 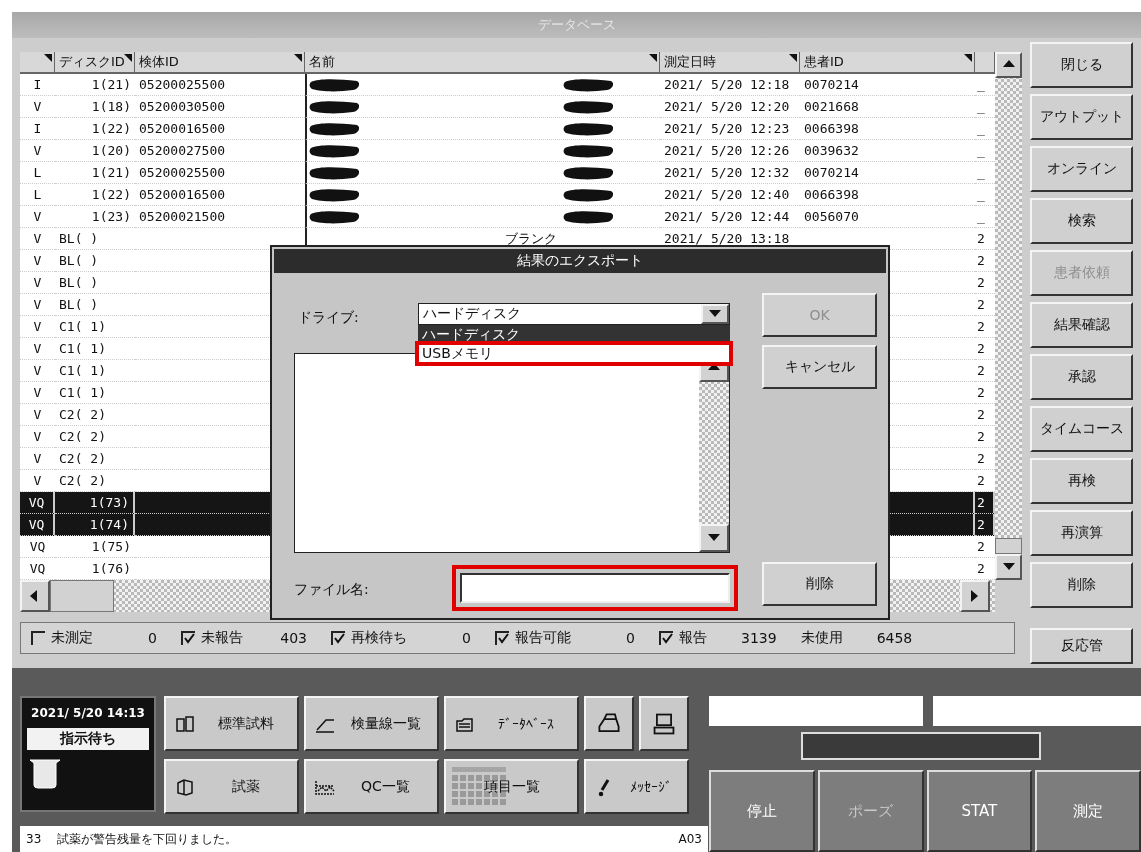 What do you see at coordinates (1081, 325) in the screenshot?
I see `side-button: 結果確認` at bounding box center [1081, 325].